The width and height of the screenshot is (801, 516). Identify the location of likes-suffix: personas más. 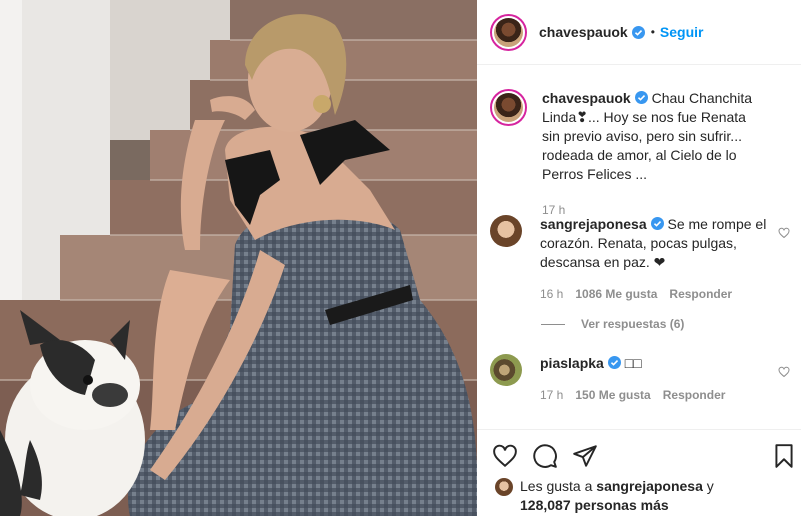
(622, 505).